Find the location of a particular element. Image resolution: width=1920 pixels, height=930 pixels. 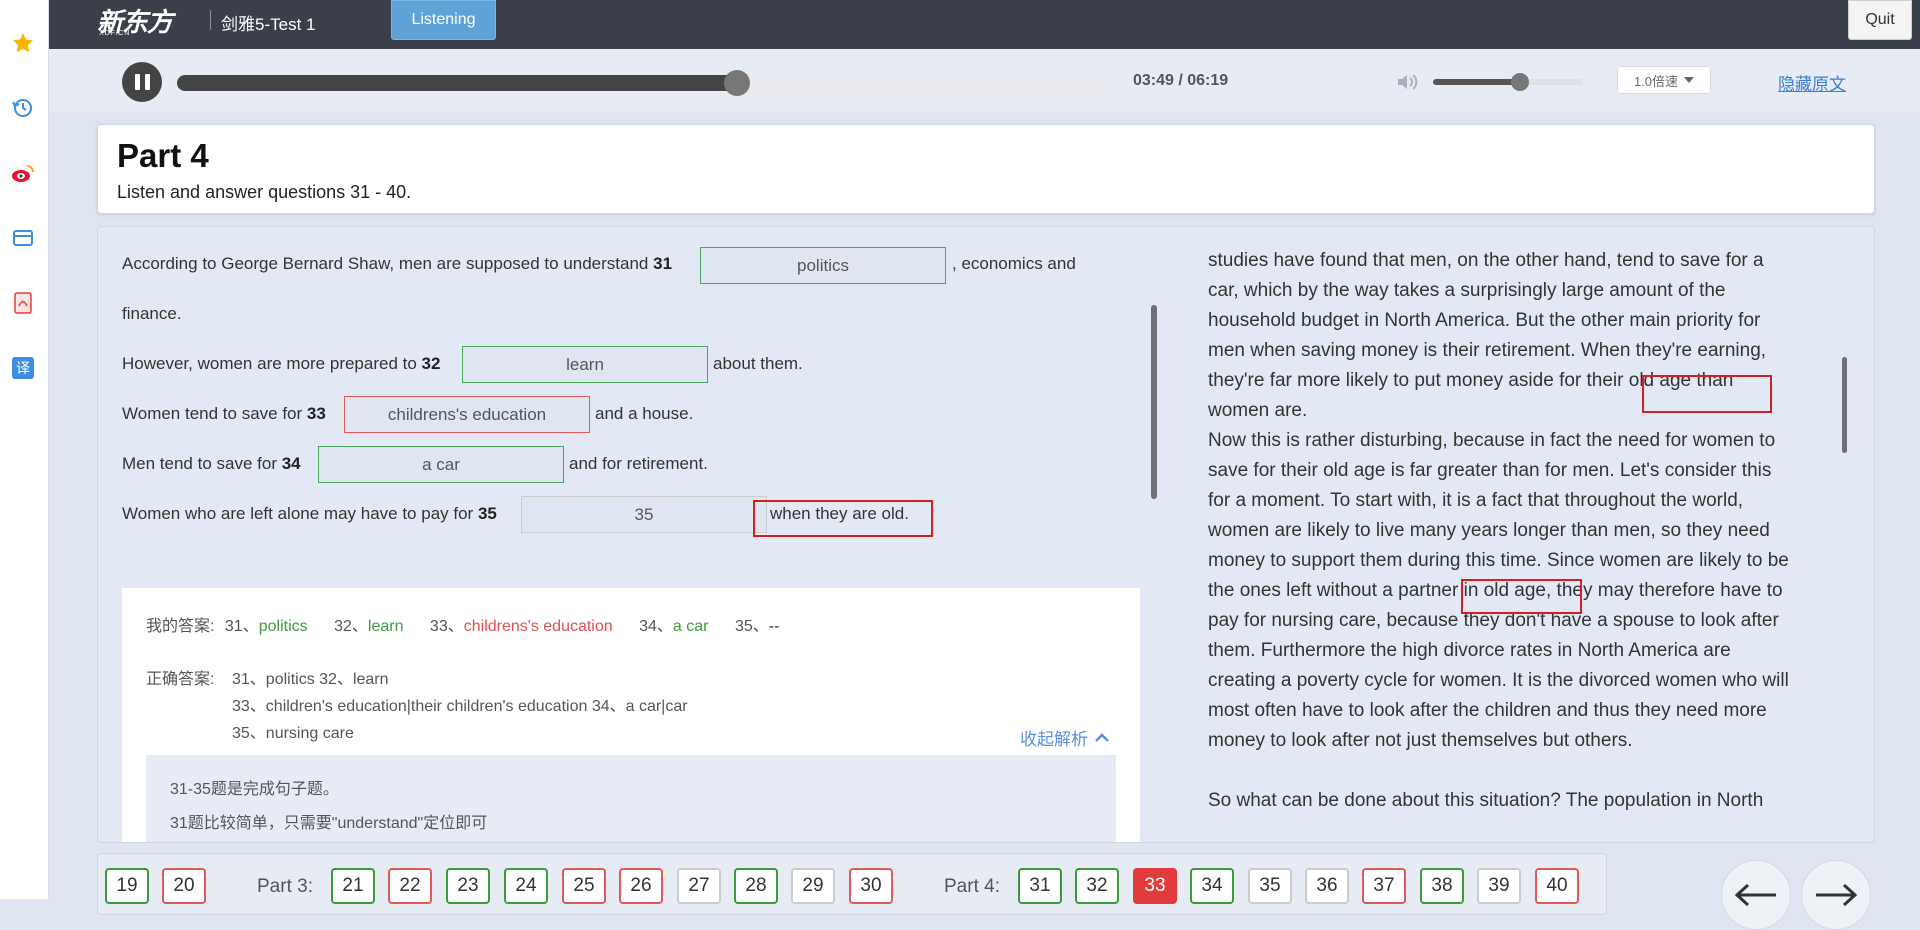

question-text: Men tend to save for is located at coordinates (199, 463).